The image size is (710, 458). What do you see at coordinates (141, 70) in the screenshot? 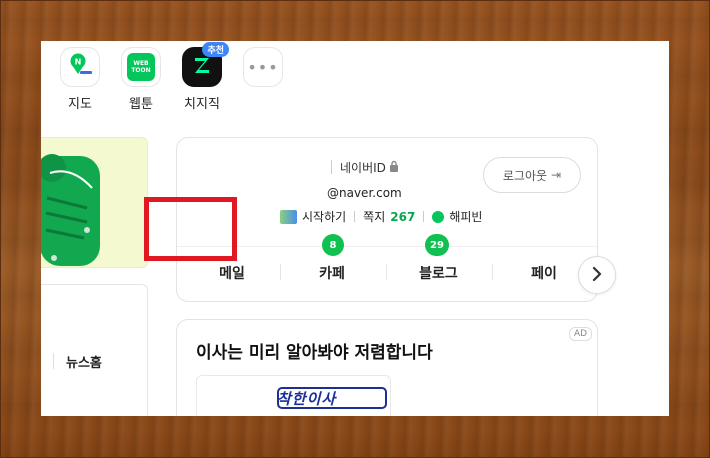
I see `webtoon-icon-text-bottom: TOON` at bounding box center [141, 70].